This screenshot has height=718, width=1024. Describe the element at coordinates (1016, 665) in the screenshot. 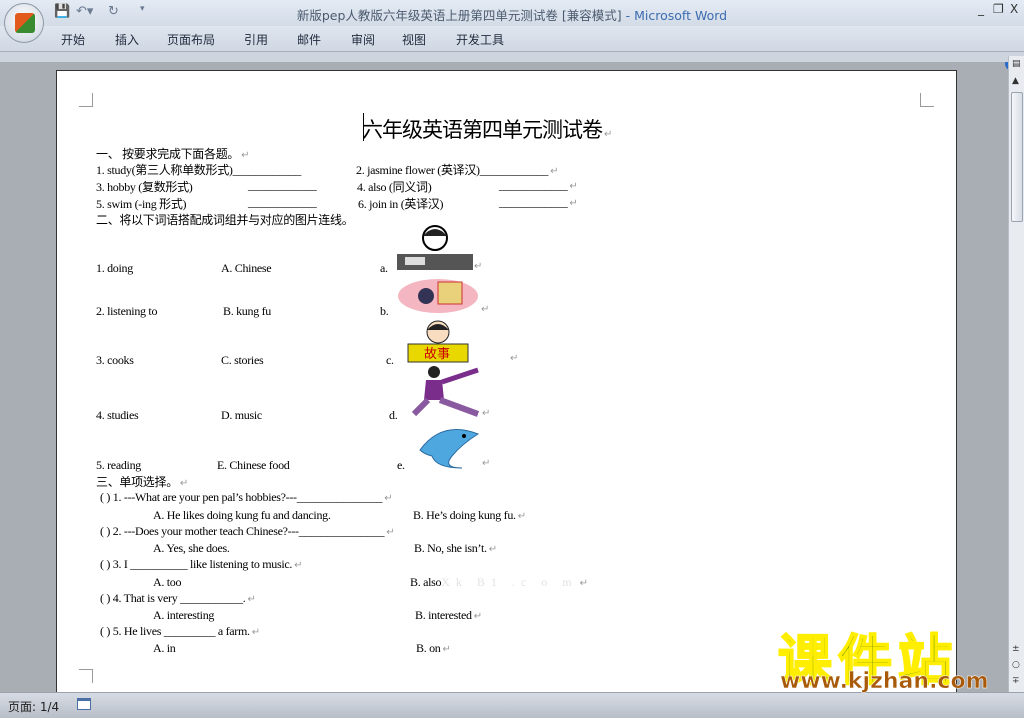

I see `select-browse-object-icon: ○` at that location.